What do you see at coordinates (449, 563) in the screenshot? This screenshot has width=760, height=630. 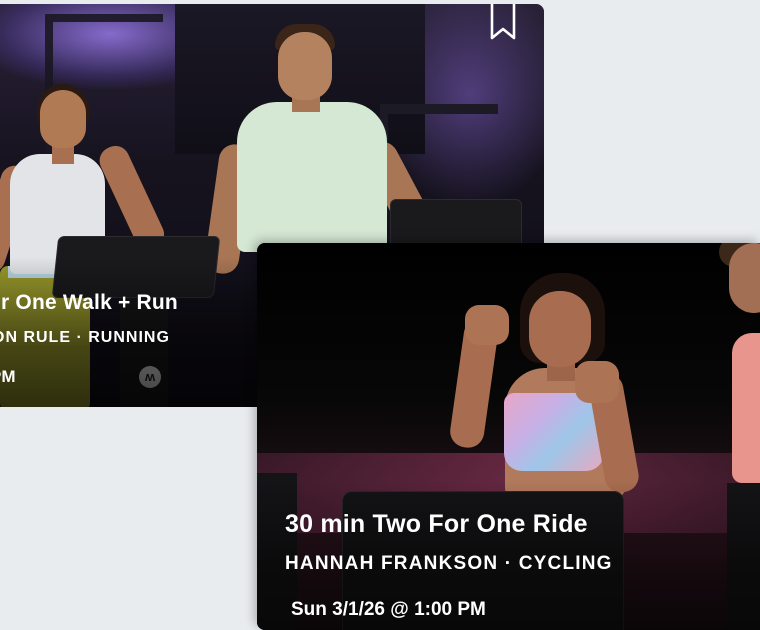 I see `class-instructor-discipline: HANNAH FRANKSON · CYCLING` at bounding box center [449, 563].